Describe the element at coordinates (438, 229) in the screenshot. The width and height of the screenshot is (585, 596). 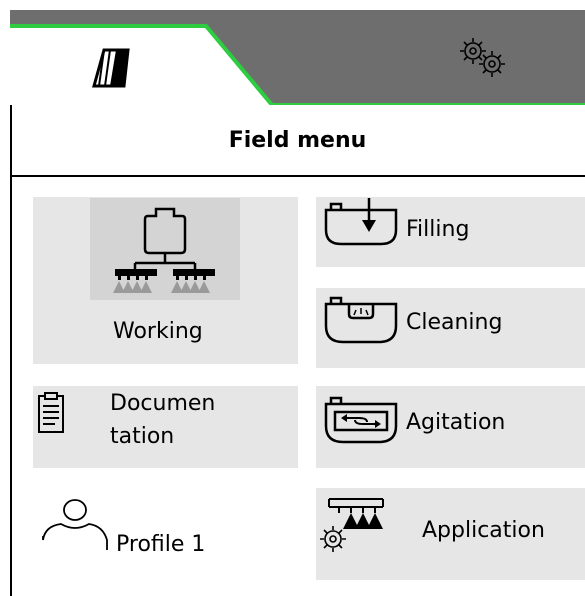
I see `filling-label: Filling` at that location.